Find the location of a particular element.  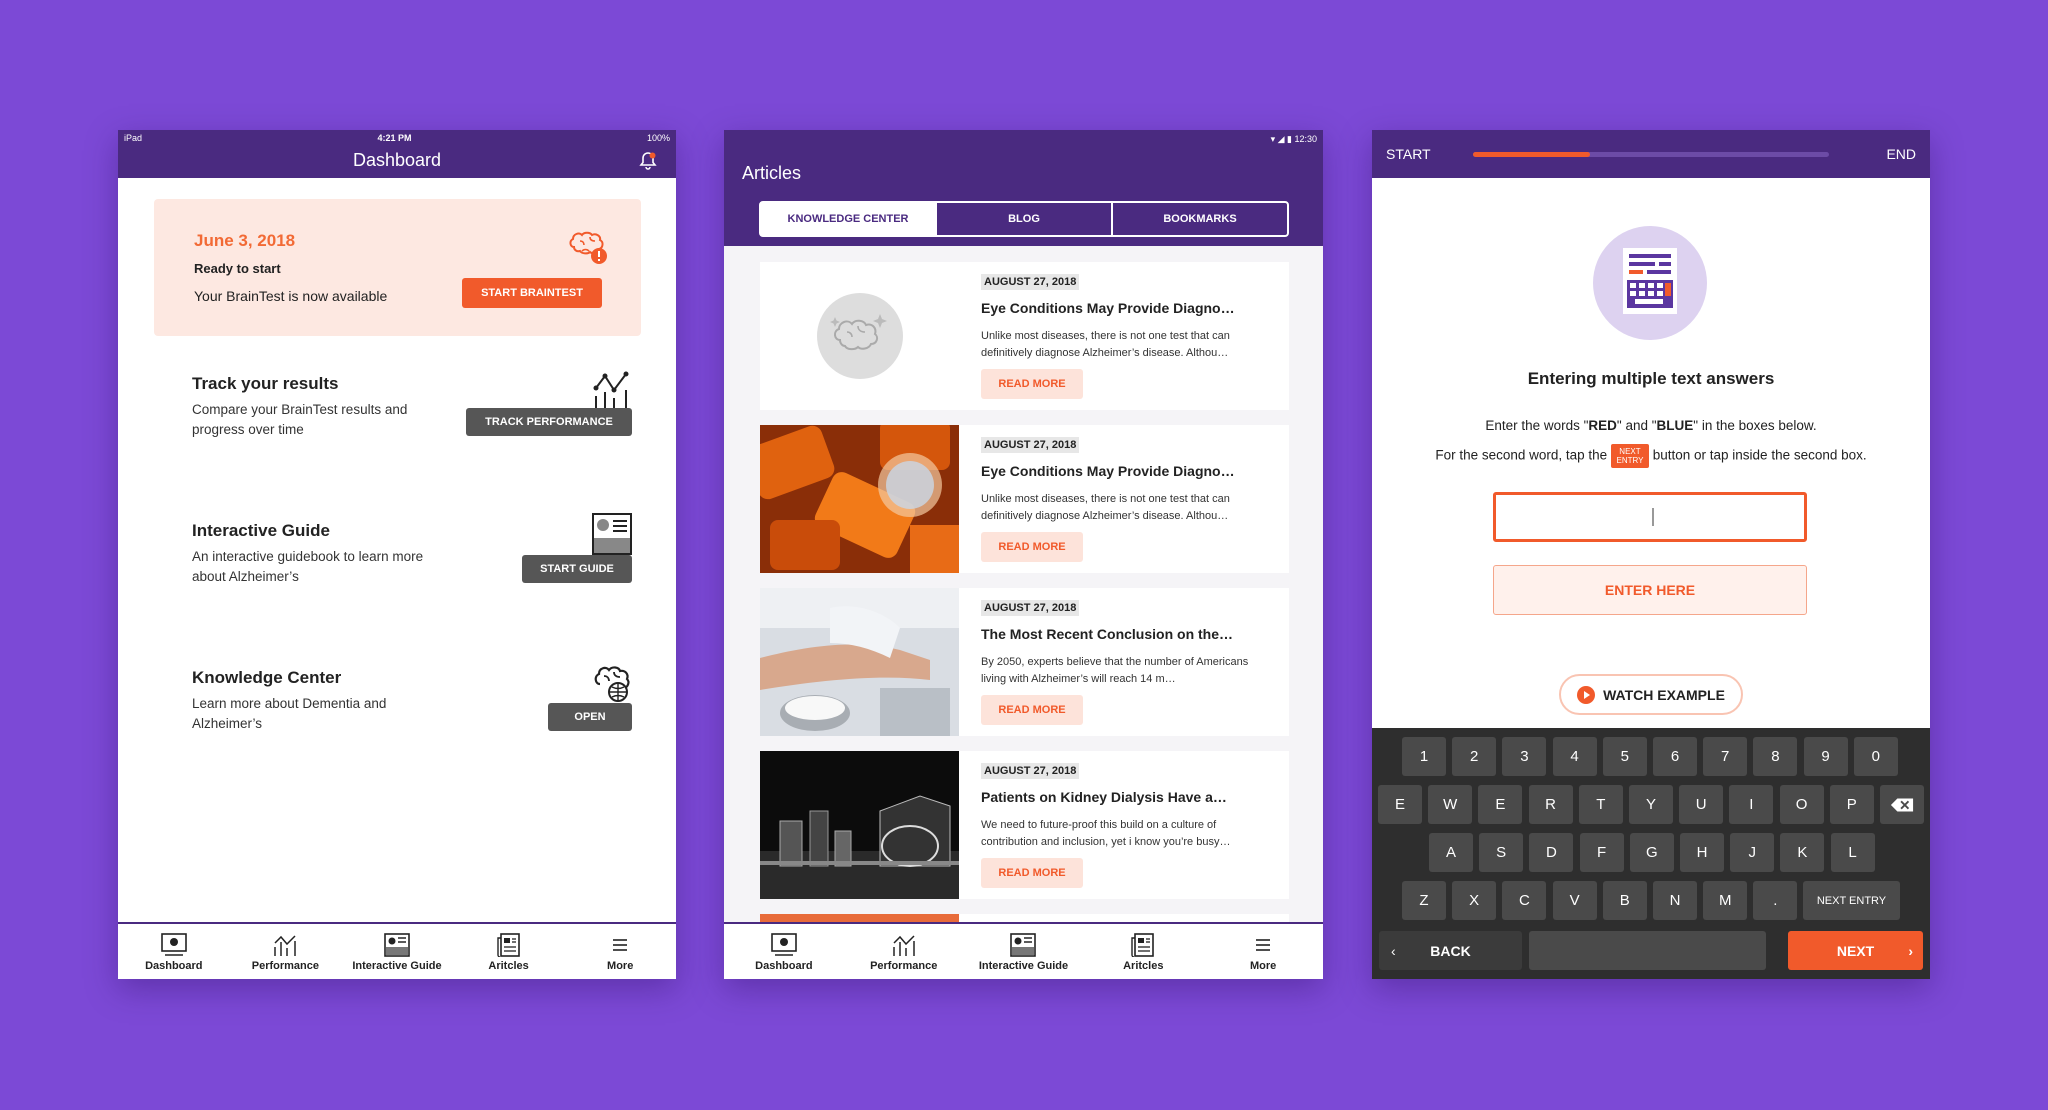

back-button: ‹ BACK is located at coordinates (1450, 950).